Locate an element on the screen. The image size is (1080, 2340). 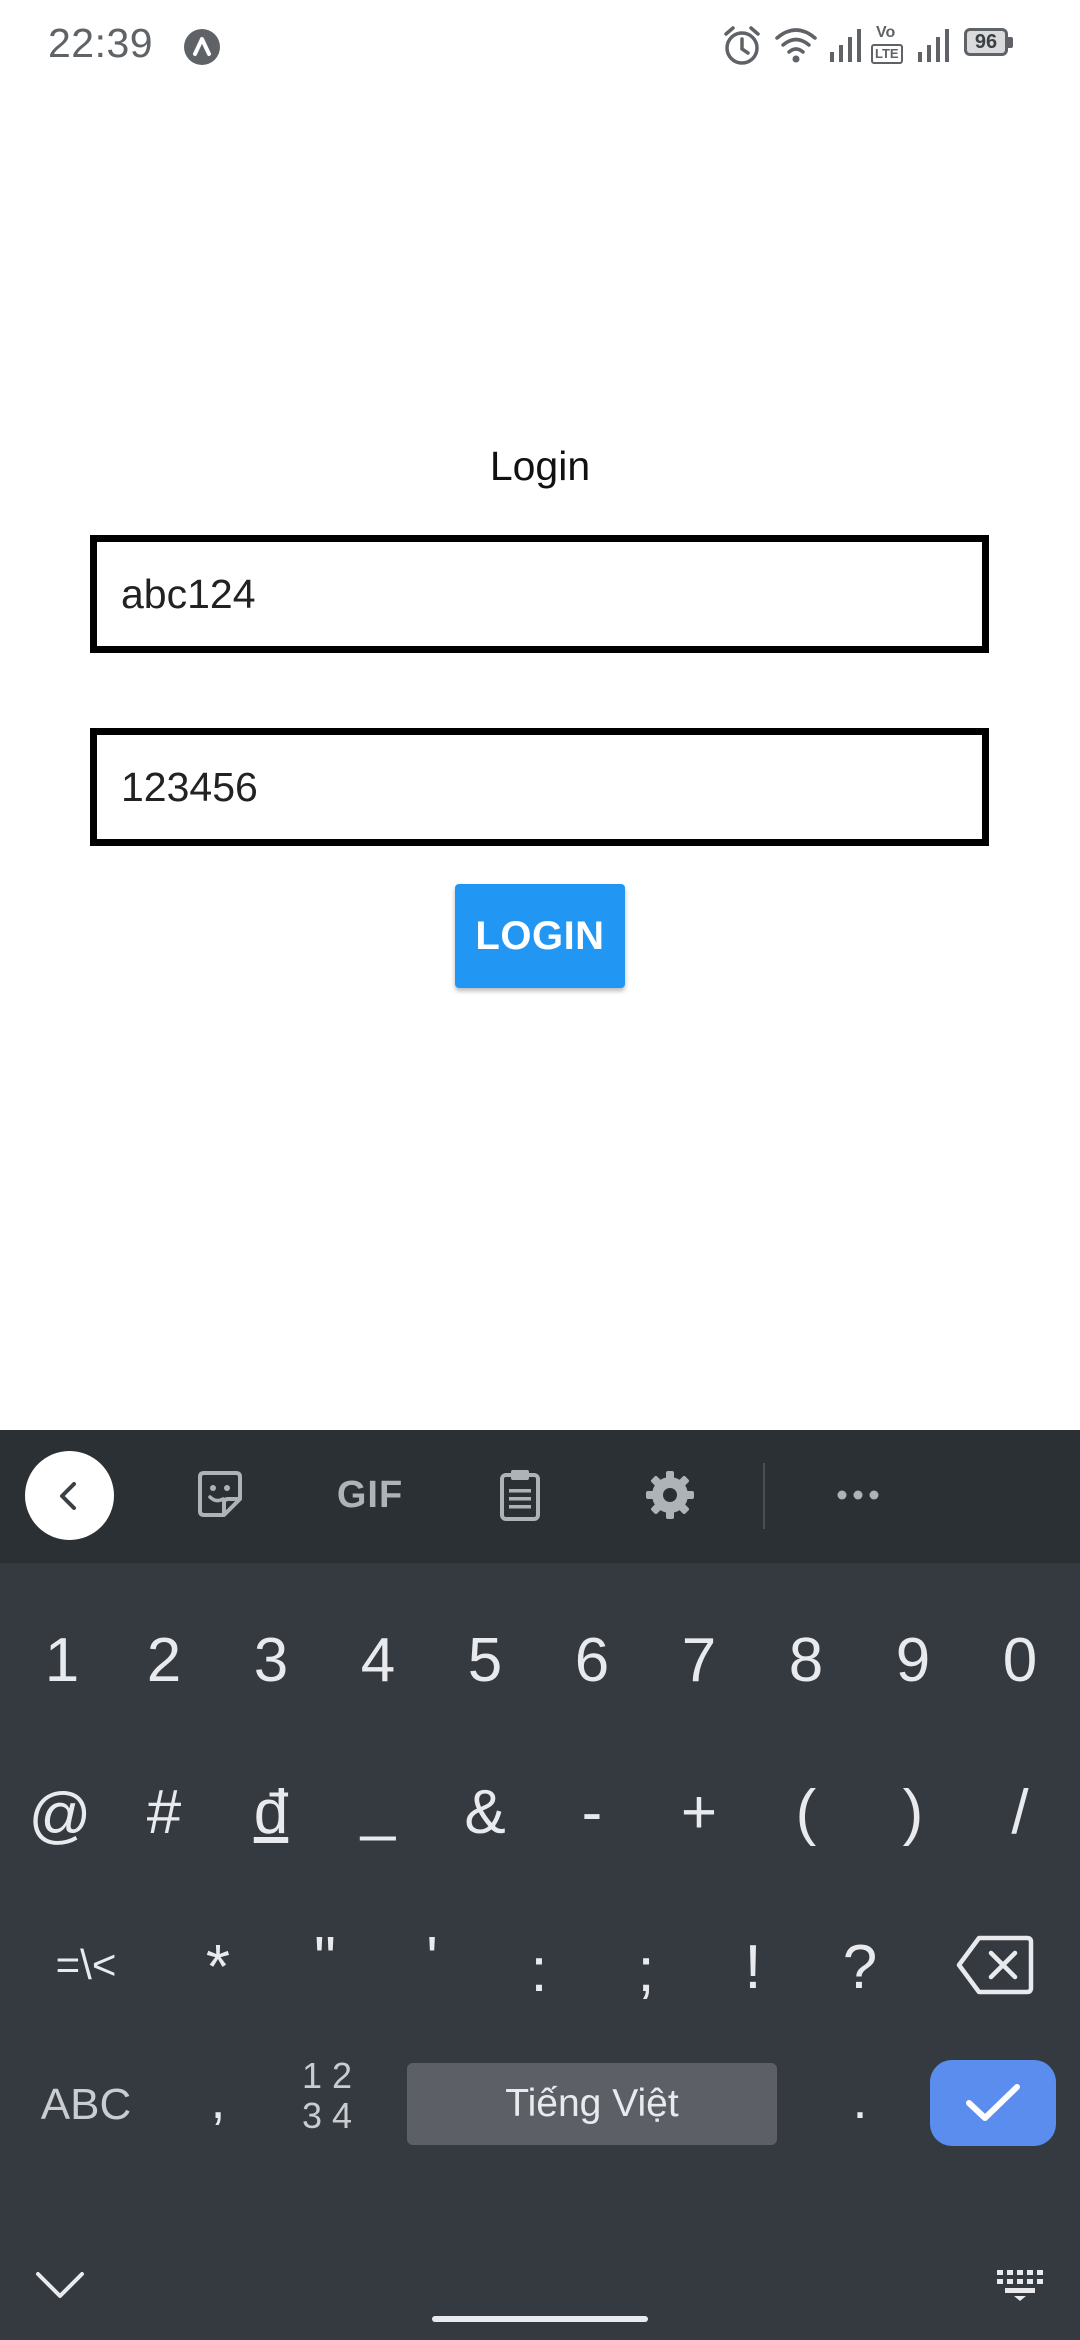
key-period: . is located at coordinates (860, 2100).